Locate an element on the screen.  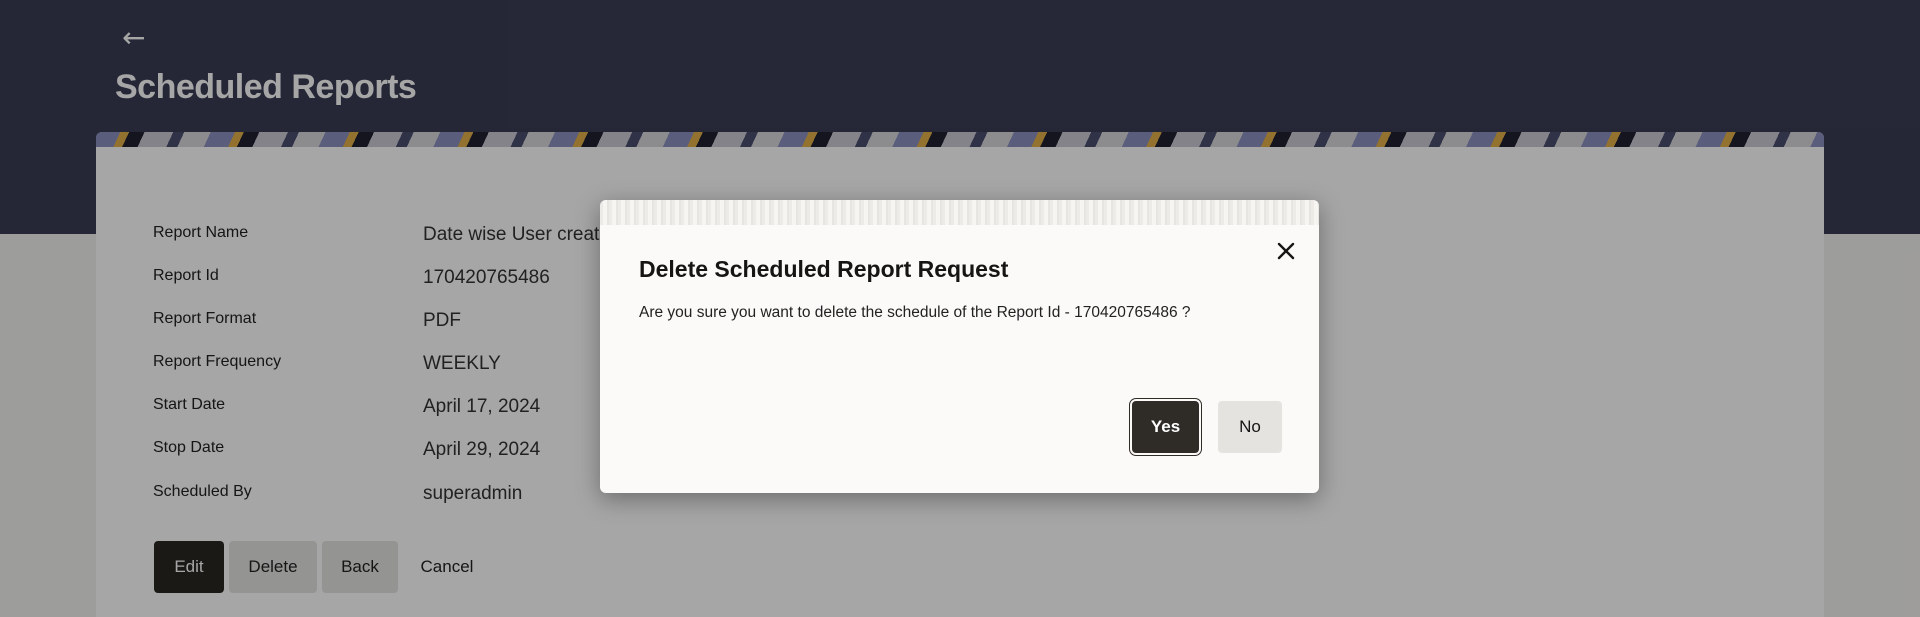
close-icon is located at coordinates (1286, 251).